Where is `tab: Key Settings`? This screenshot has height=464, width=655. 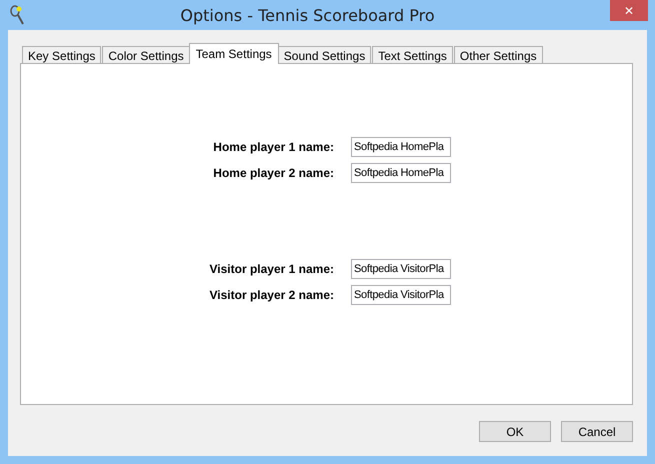 tab: Key Settings is located at coordinates (62, 55).